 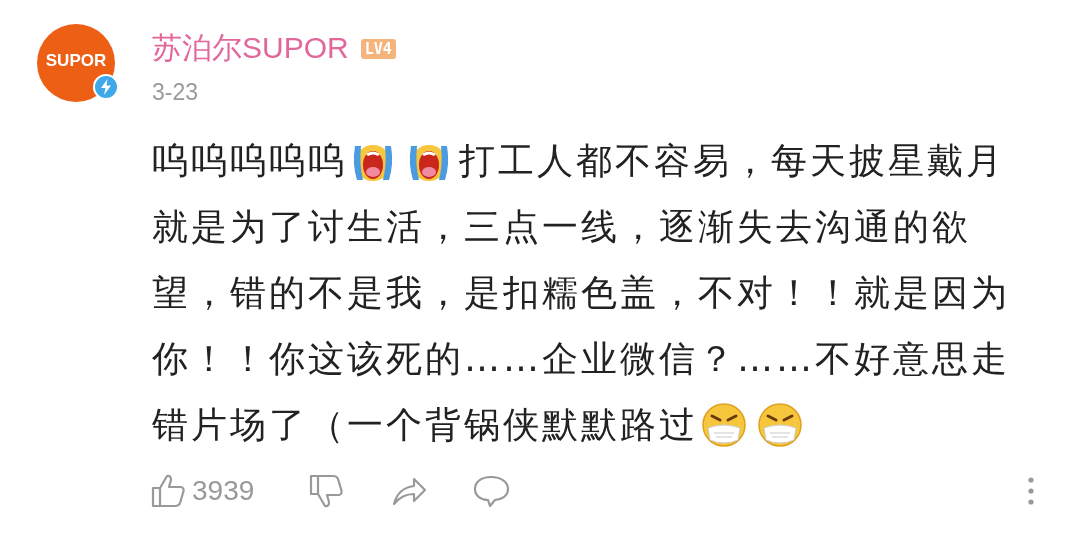 I want to click on comment-text: 错片场了（一个背锅侠默默路过, so click(x=425, y=424).